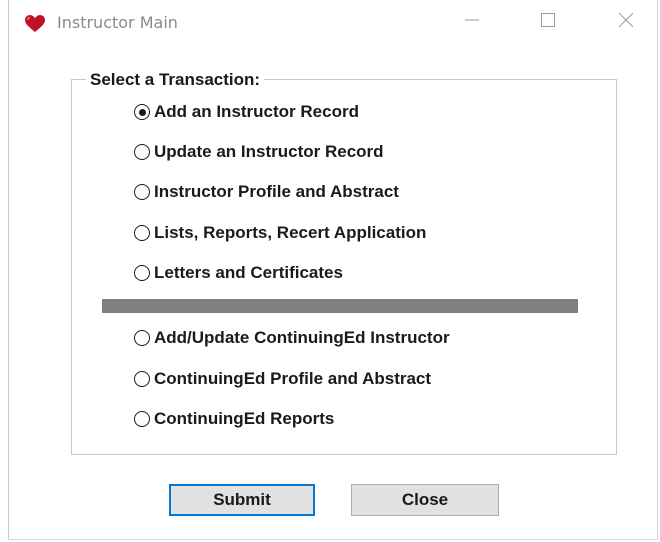  I want to click on radio-letters-certificates: Letters and Certificates, so click(238, 273).